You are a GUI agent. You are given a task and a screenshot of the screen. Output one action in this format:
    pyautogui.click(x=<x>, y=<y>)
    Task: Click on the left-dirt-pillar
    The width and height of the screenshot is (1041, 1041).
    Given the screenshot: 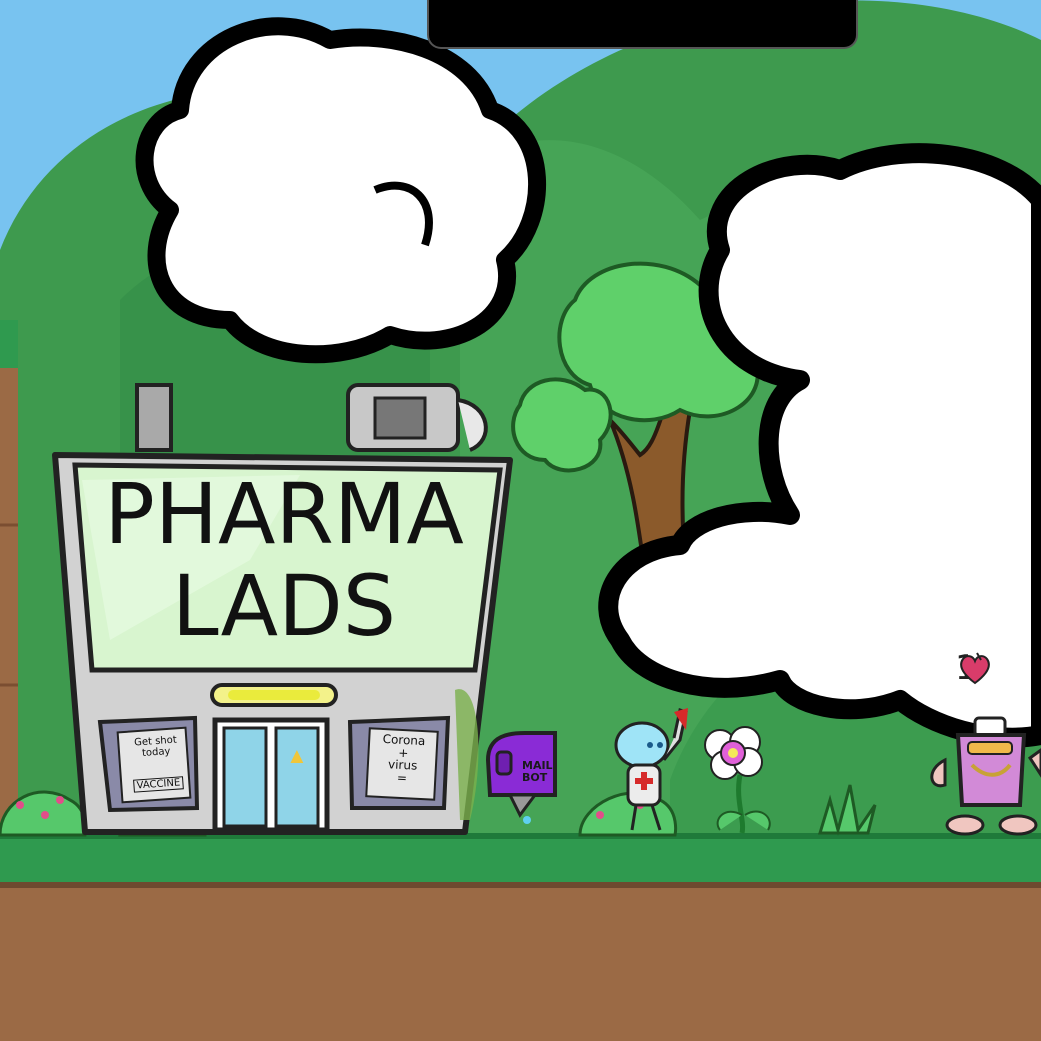 What is the action you would take?
    pyautogui.click(x=9, y=580)
    